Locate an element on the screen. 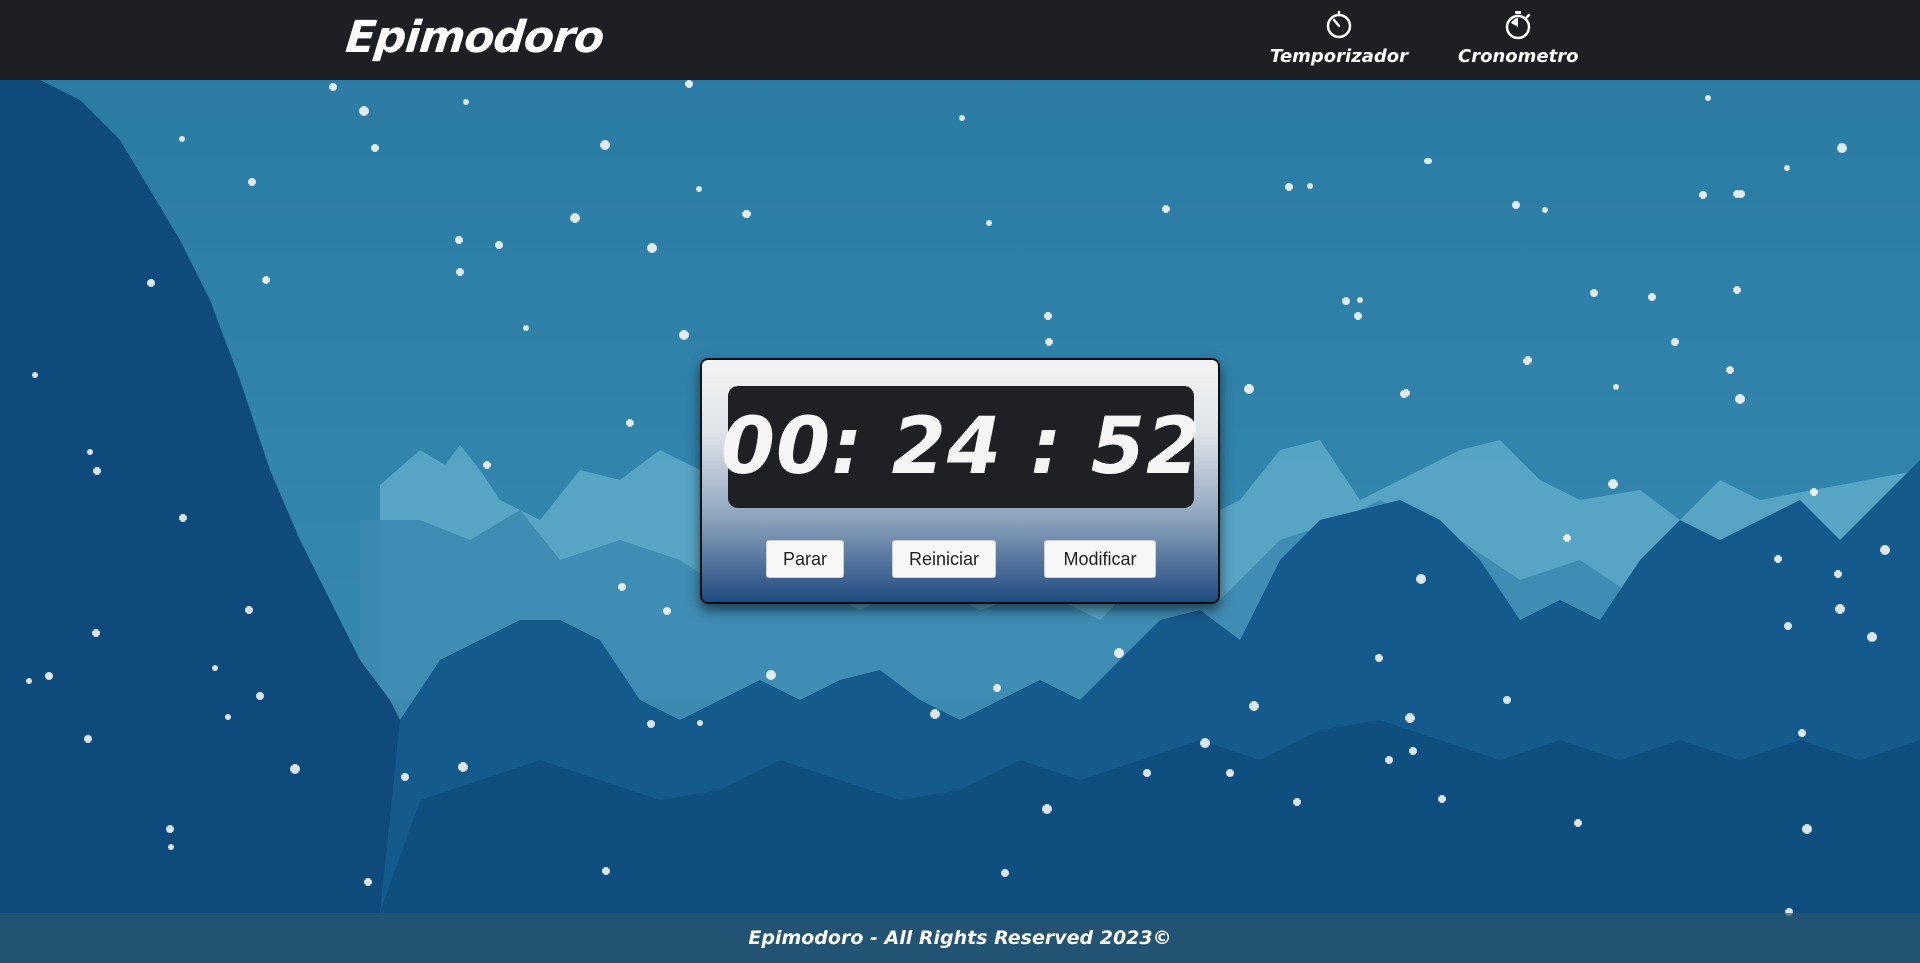 This screenshot has height=963, width=1920. footer: Epimodoro - All Rights Reserved 2023© is located at coordinates (960, 938).